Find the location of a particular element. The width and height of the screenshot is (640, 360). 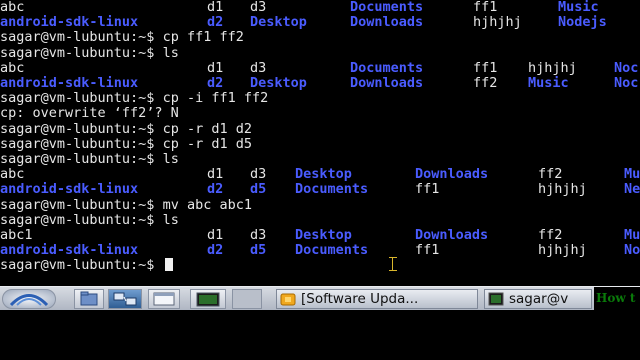

overlay-area: How t is located at coordinates (617, 299).